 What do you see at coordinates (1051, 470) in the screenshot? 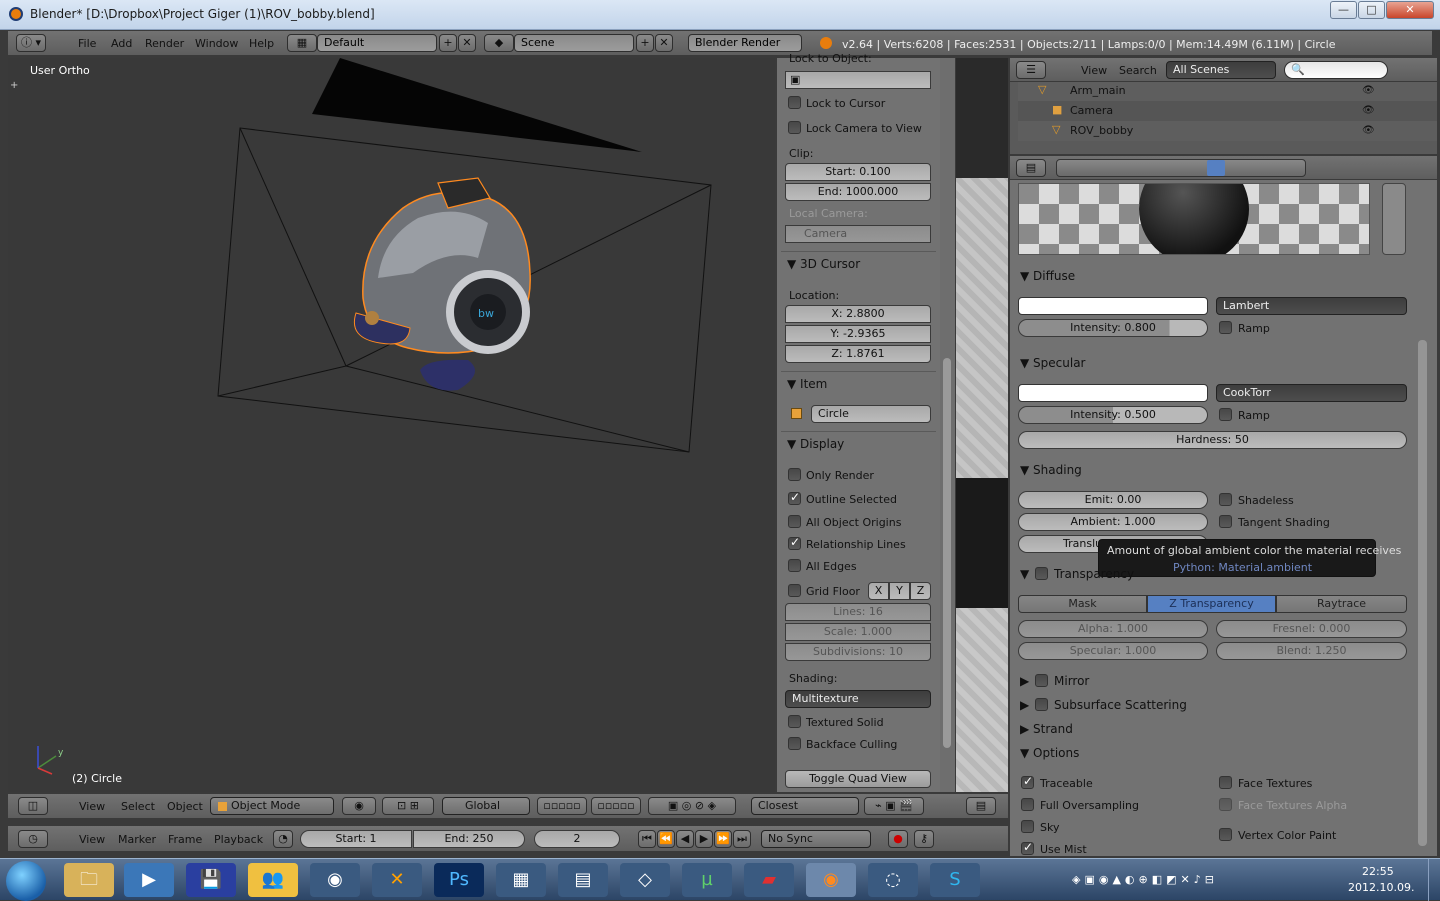
I see `shading-panel-header: ▼ Shading` at bounding box center [1051, 470].